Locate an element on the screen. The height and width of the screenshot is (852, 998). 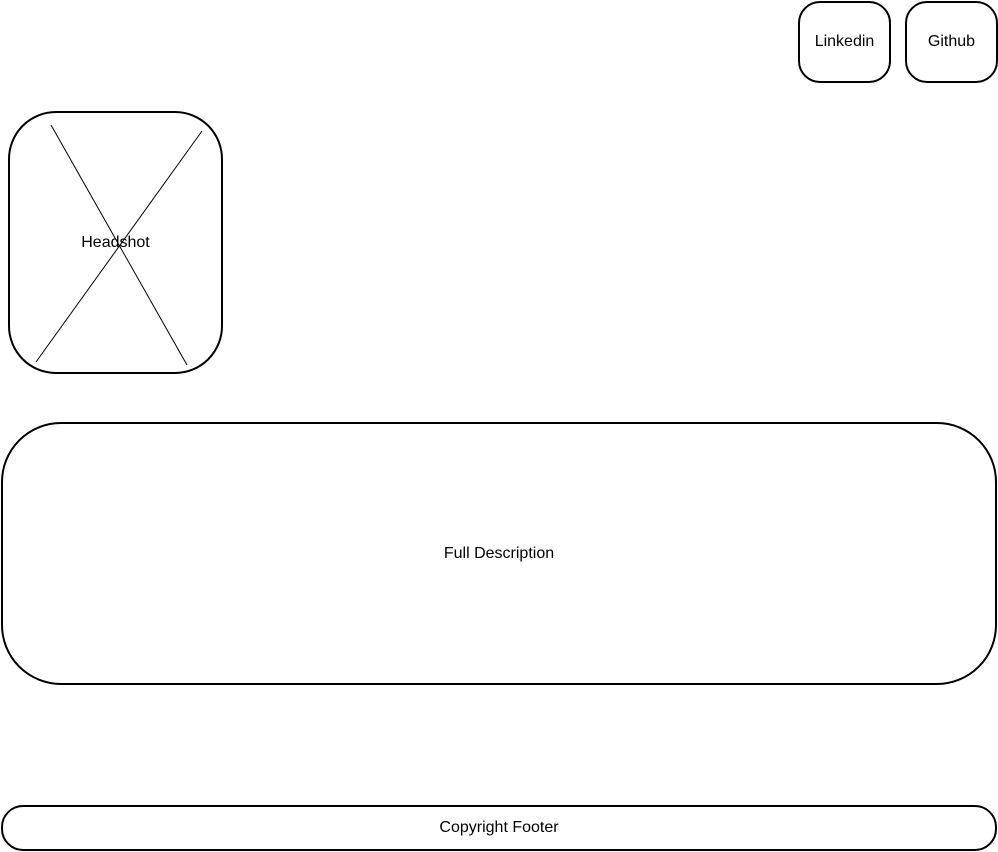
github-label: Github is located at coordinates (951, 41).